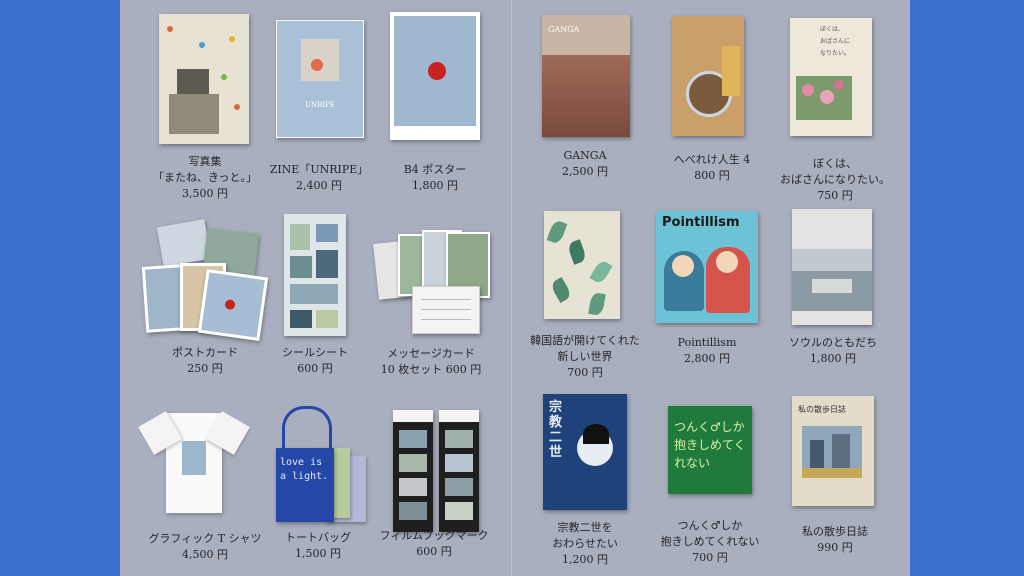 The height and width of the screenshot is (576, 1024). I want to click on bokuwa-caption: ぼくは、 おばさんになりたい。 750 円, so click(835, 180).